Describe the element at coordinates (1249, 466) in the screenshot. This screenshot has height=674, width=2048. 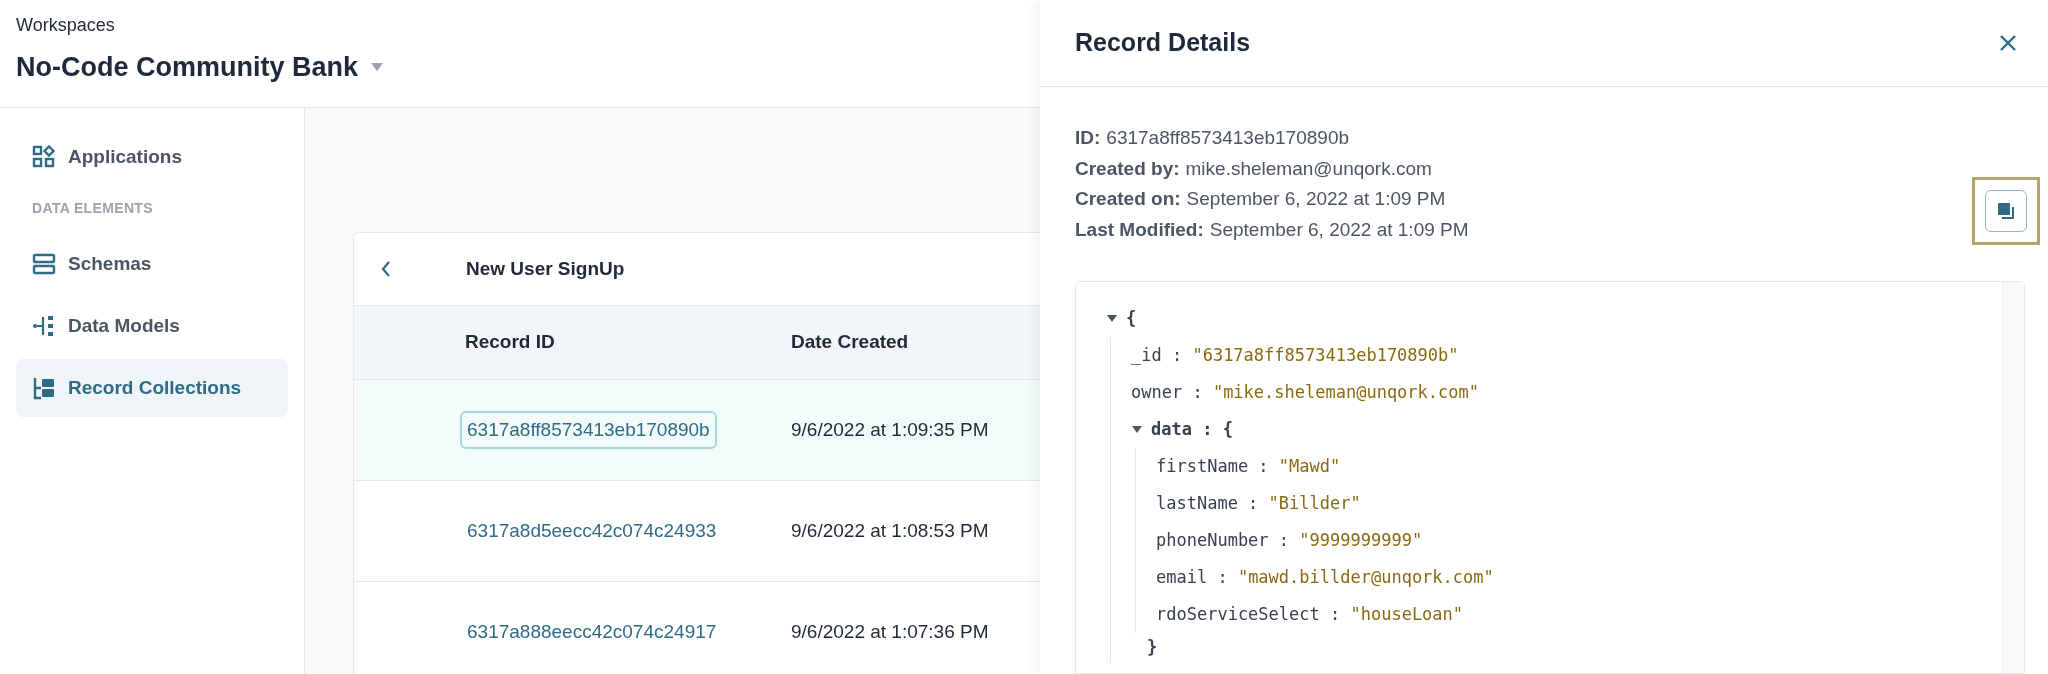
I see `json-line: firstName : "Mawd"` at that location.